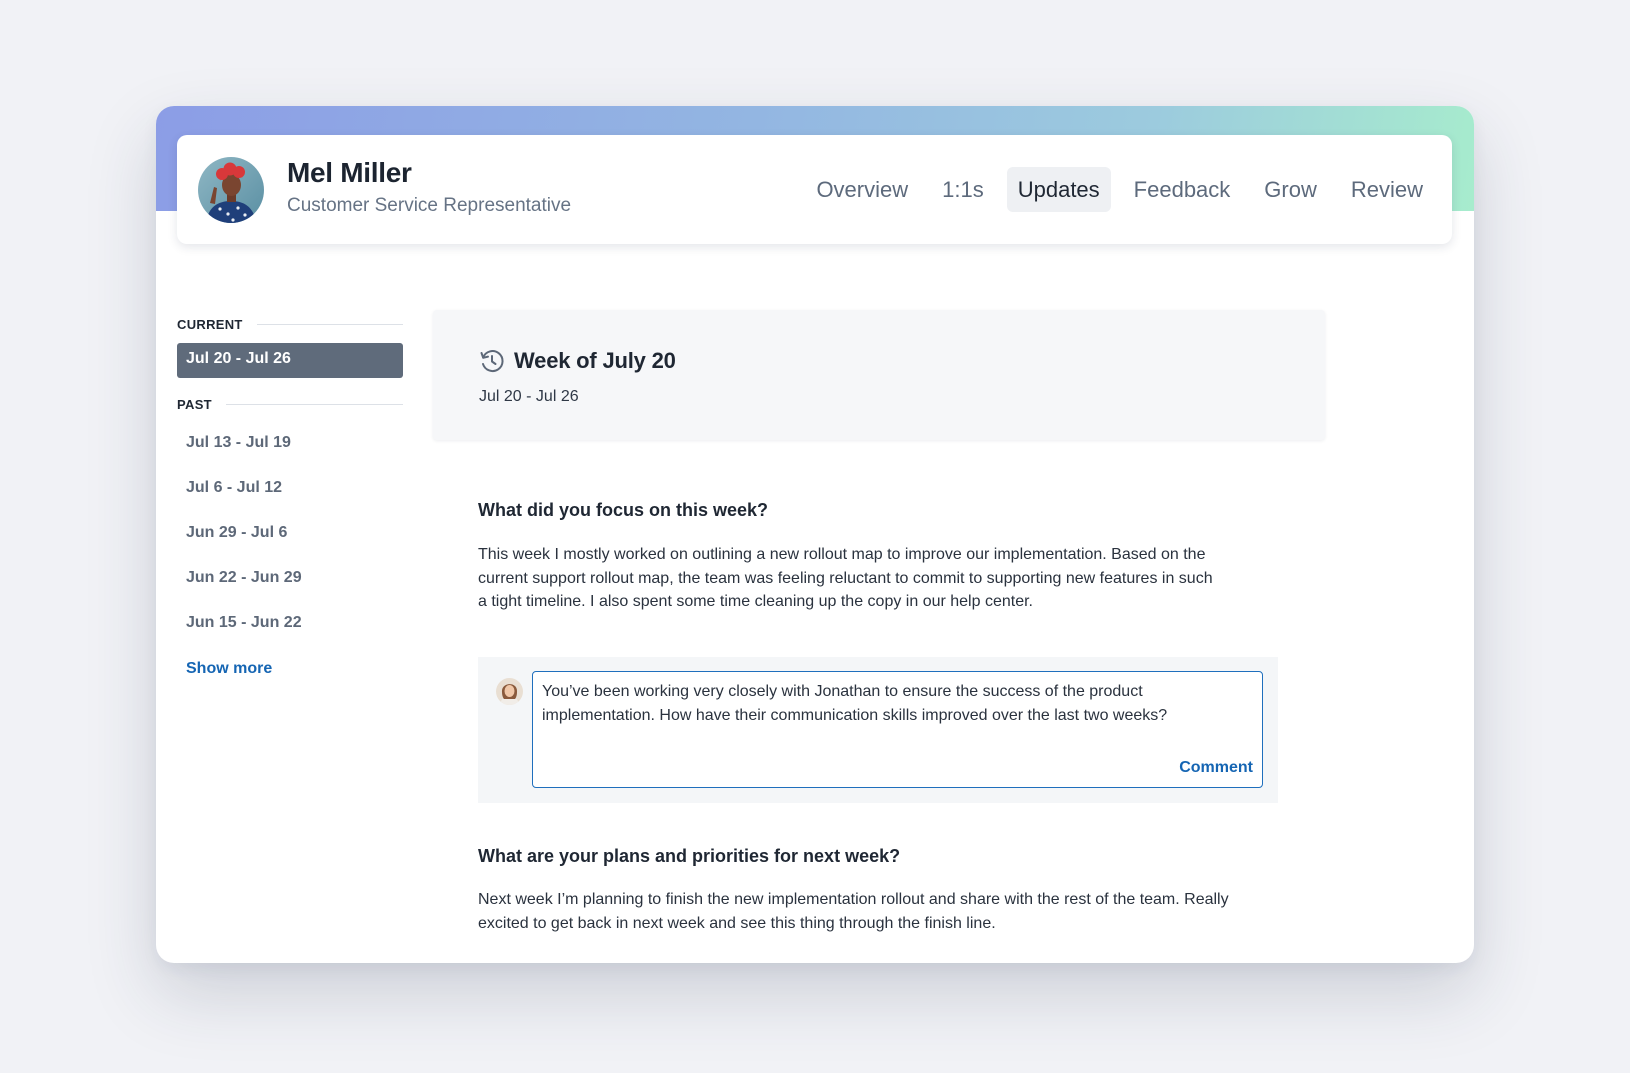  What do you see at coordinates (210, 324) in the screenshot?
I see `current-label: CURRENT` at bounding box center [210, 324].